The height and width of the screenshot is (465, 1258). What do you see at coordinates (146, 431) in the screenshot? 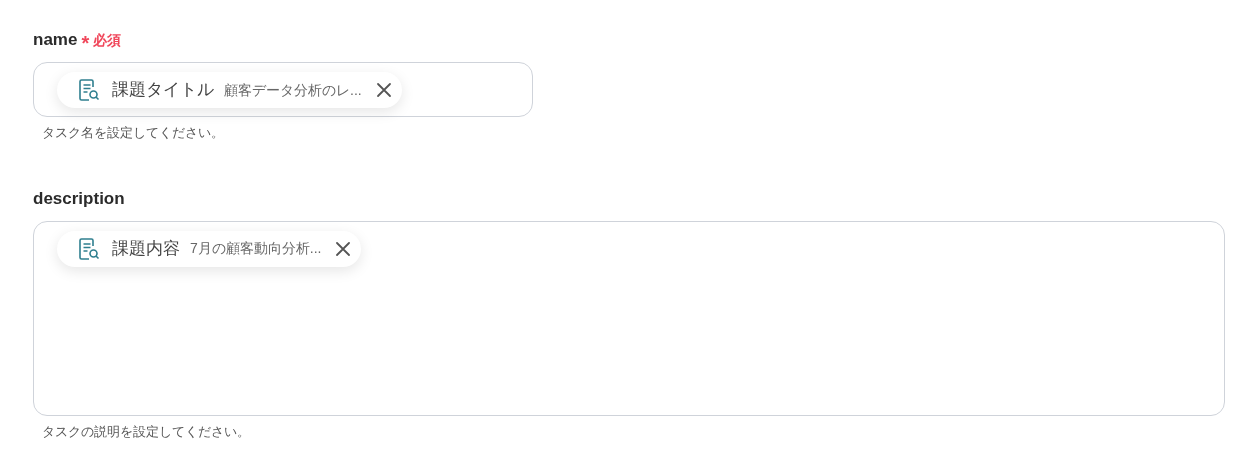
I see `help-text: タスクの説明を設定してください。` at bounding box center [146, 431].